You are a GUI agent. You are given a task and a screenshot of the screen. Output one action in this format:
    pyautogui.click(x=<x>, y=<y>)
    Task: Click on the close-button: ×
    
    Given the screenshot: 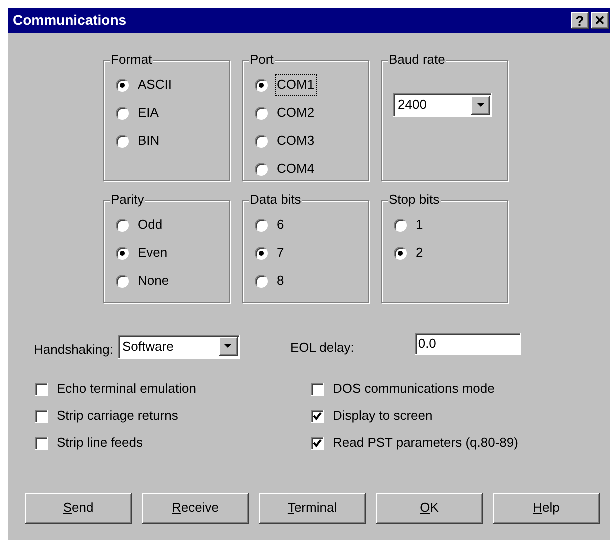 What is the action you would take?
    pyautogui.click(x=600, y=20)
    